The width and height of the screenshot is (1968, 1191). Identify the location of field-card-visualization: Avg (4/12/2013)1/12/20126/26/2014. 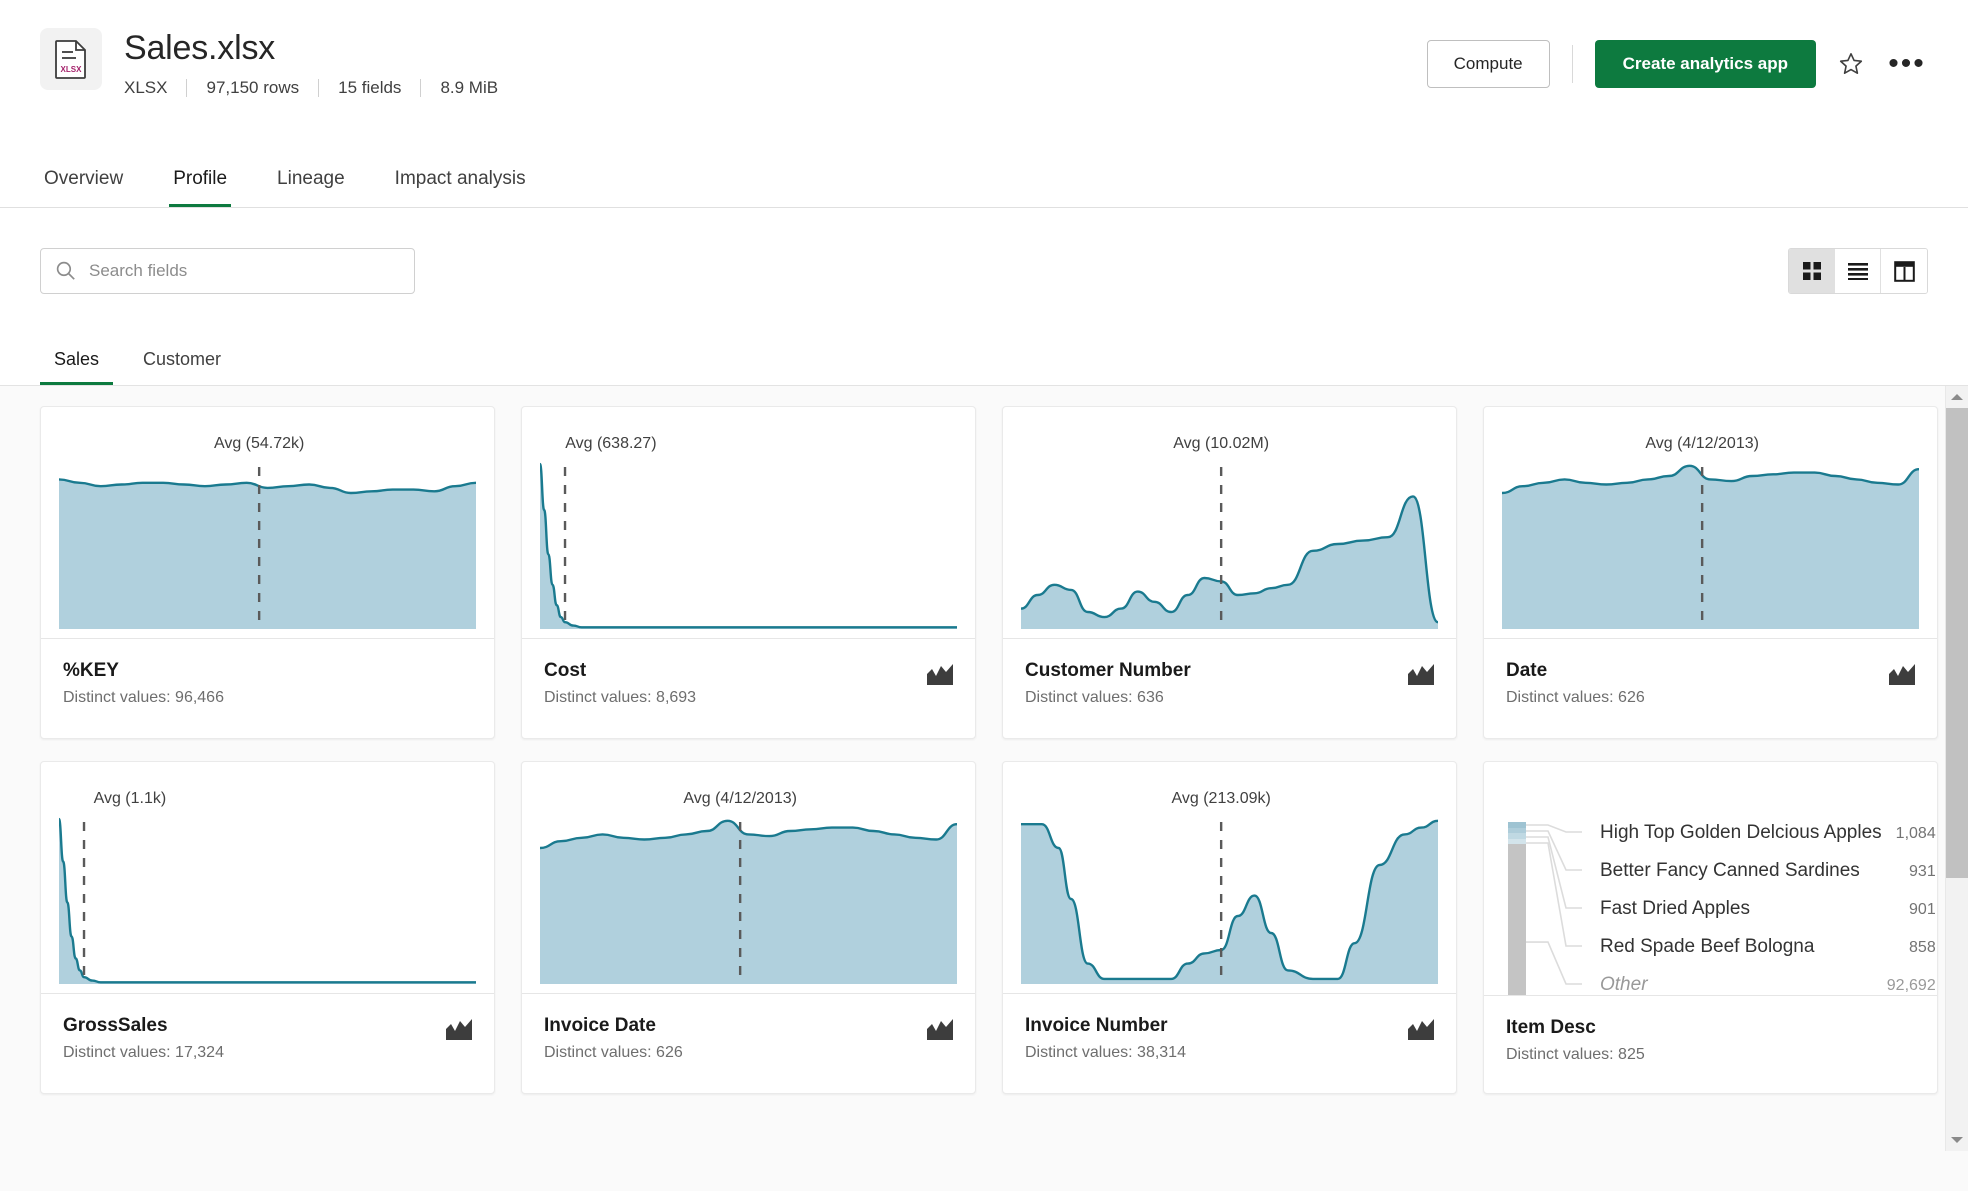
(1710, 522).